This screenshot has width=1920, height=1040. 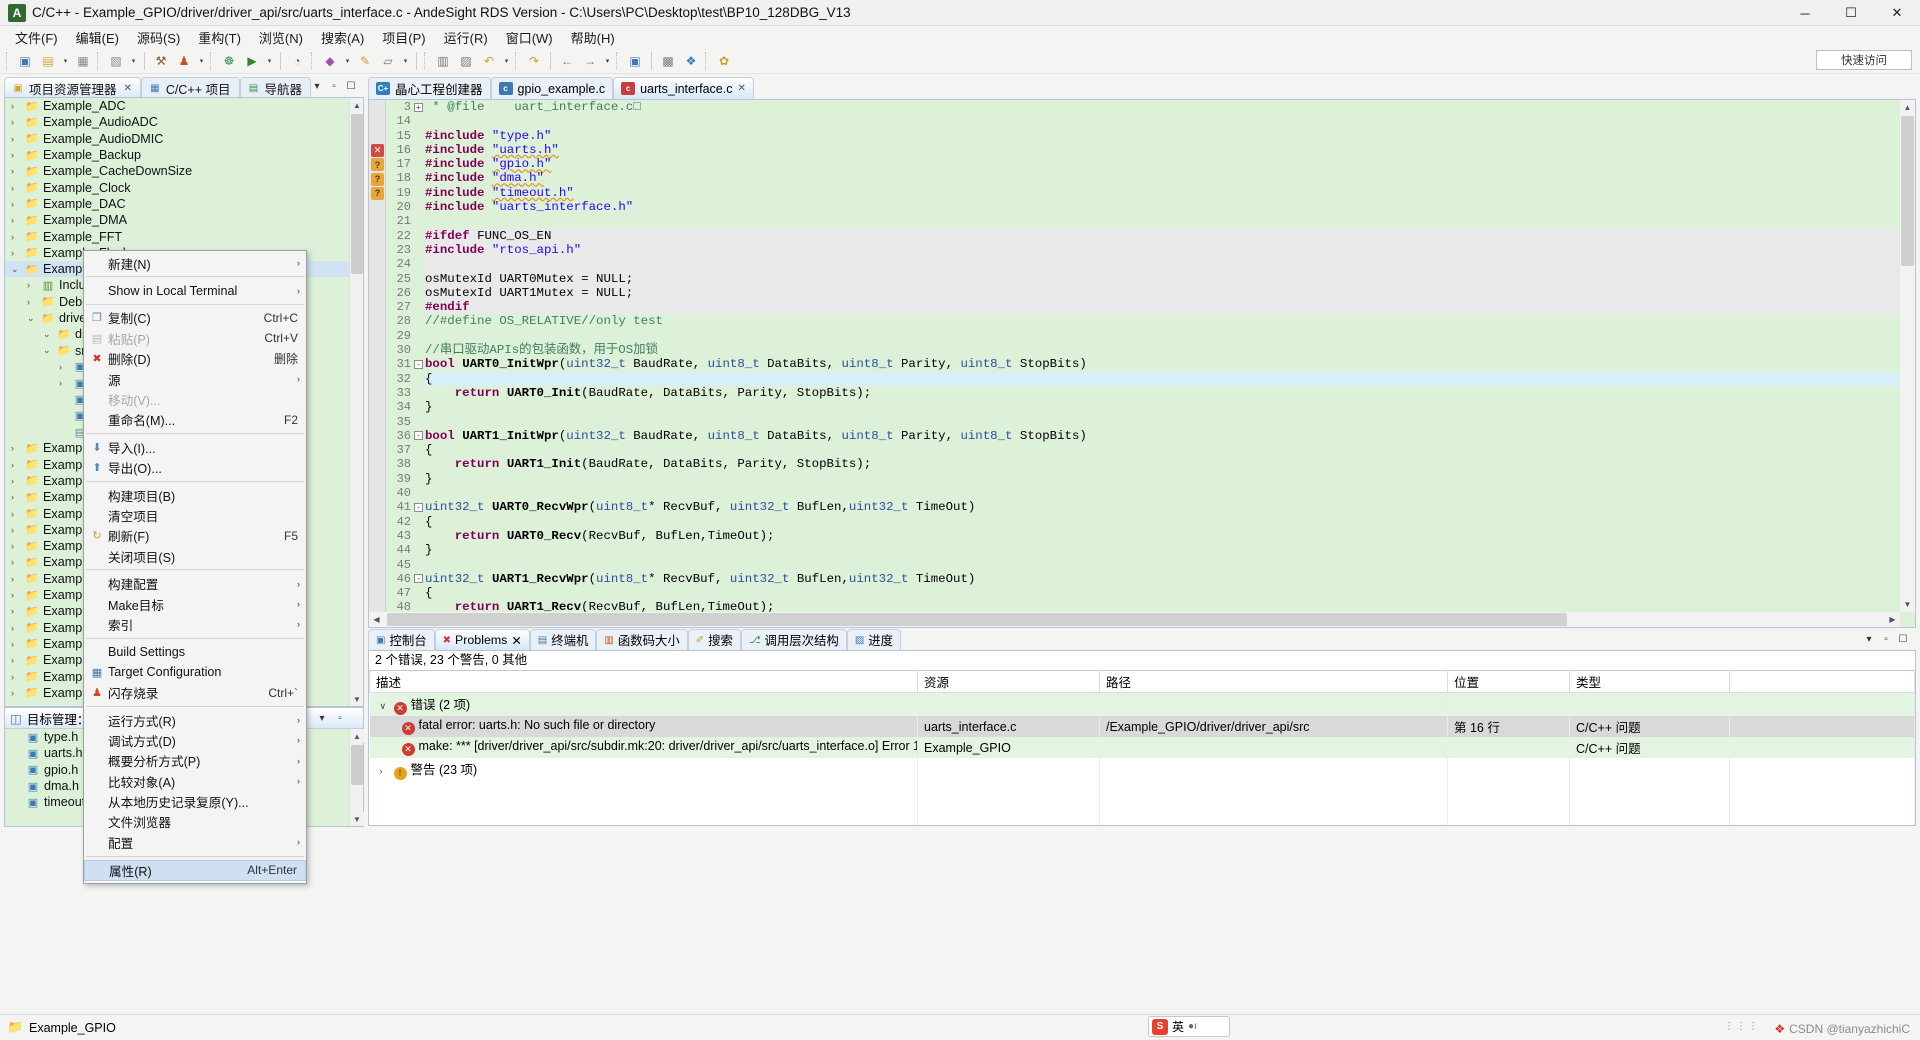 What do you see at coordinates (691, 61) in the screenshot?
I see `perspective-3-icon: ❖` at bounding box center [691, 61].